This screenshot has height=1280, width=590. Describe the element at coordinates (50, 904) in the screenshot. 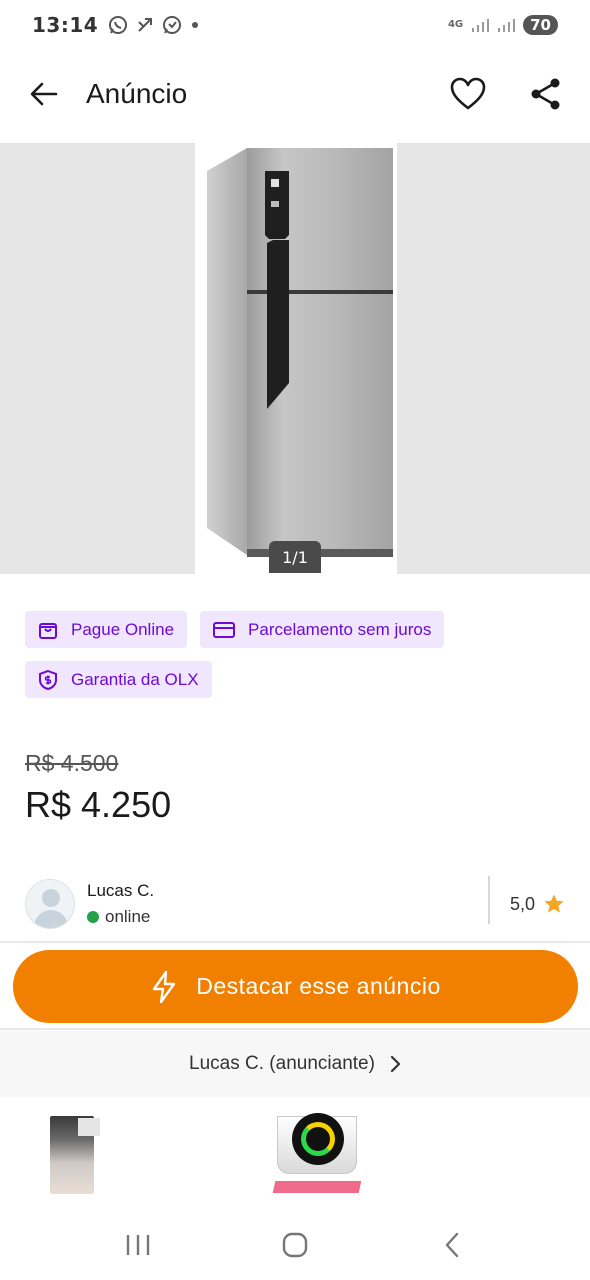

I see `avatar` at that location.